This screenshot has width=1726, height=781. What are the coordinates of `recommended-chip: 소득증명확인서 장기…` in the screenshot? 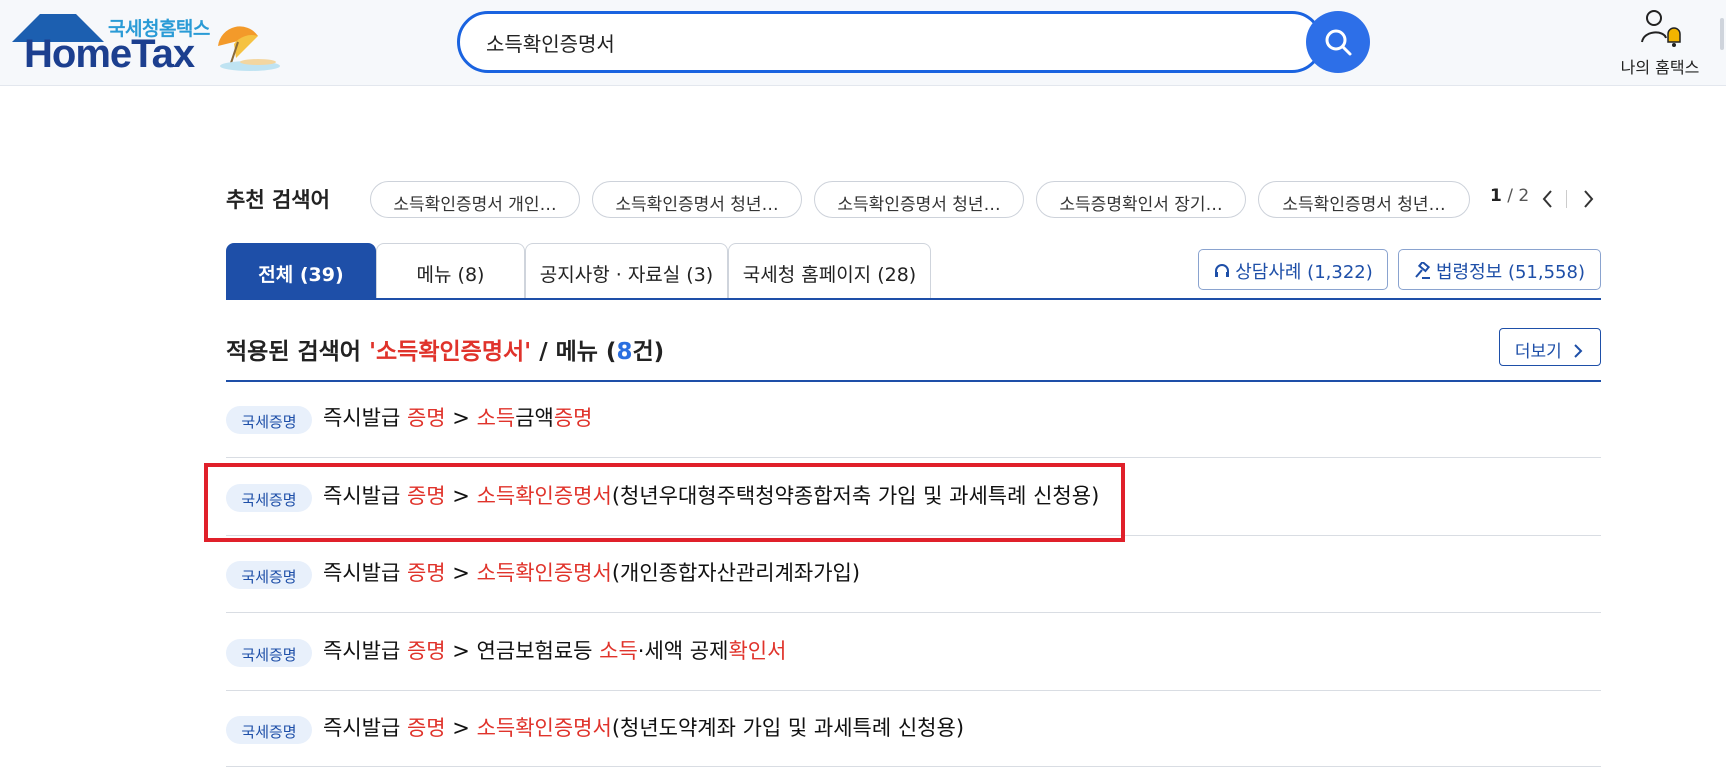 It's located at (1141, 199).